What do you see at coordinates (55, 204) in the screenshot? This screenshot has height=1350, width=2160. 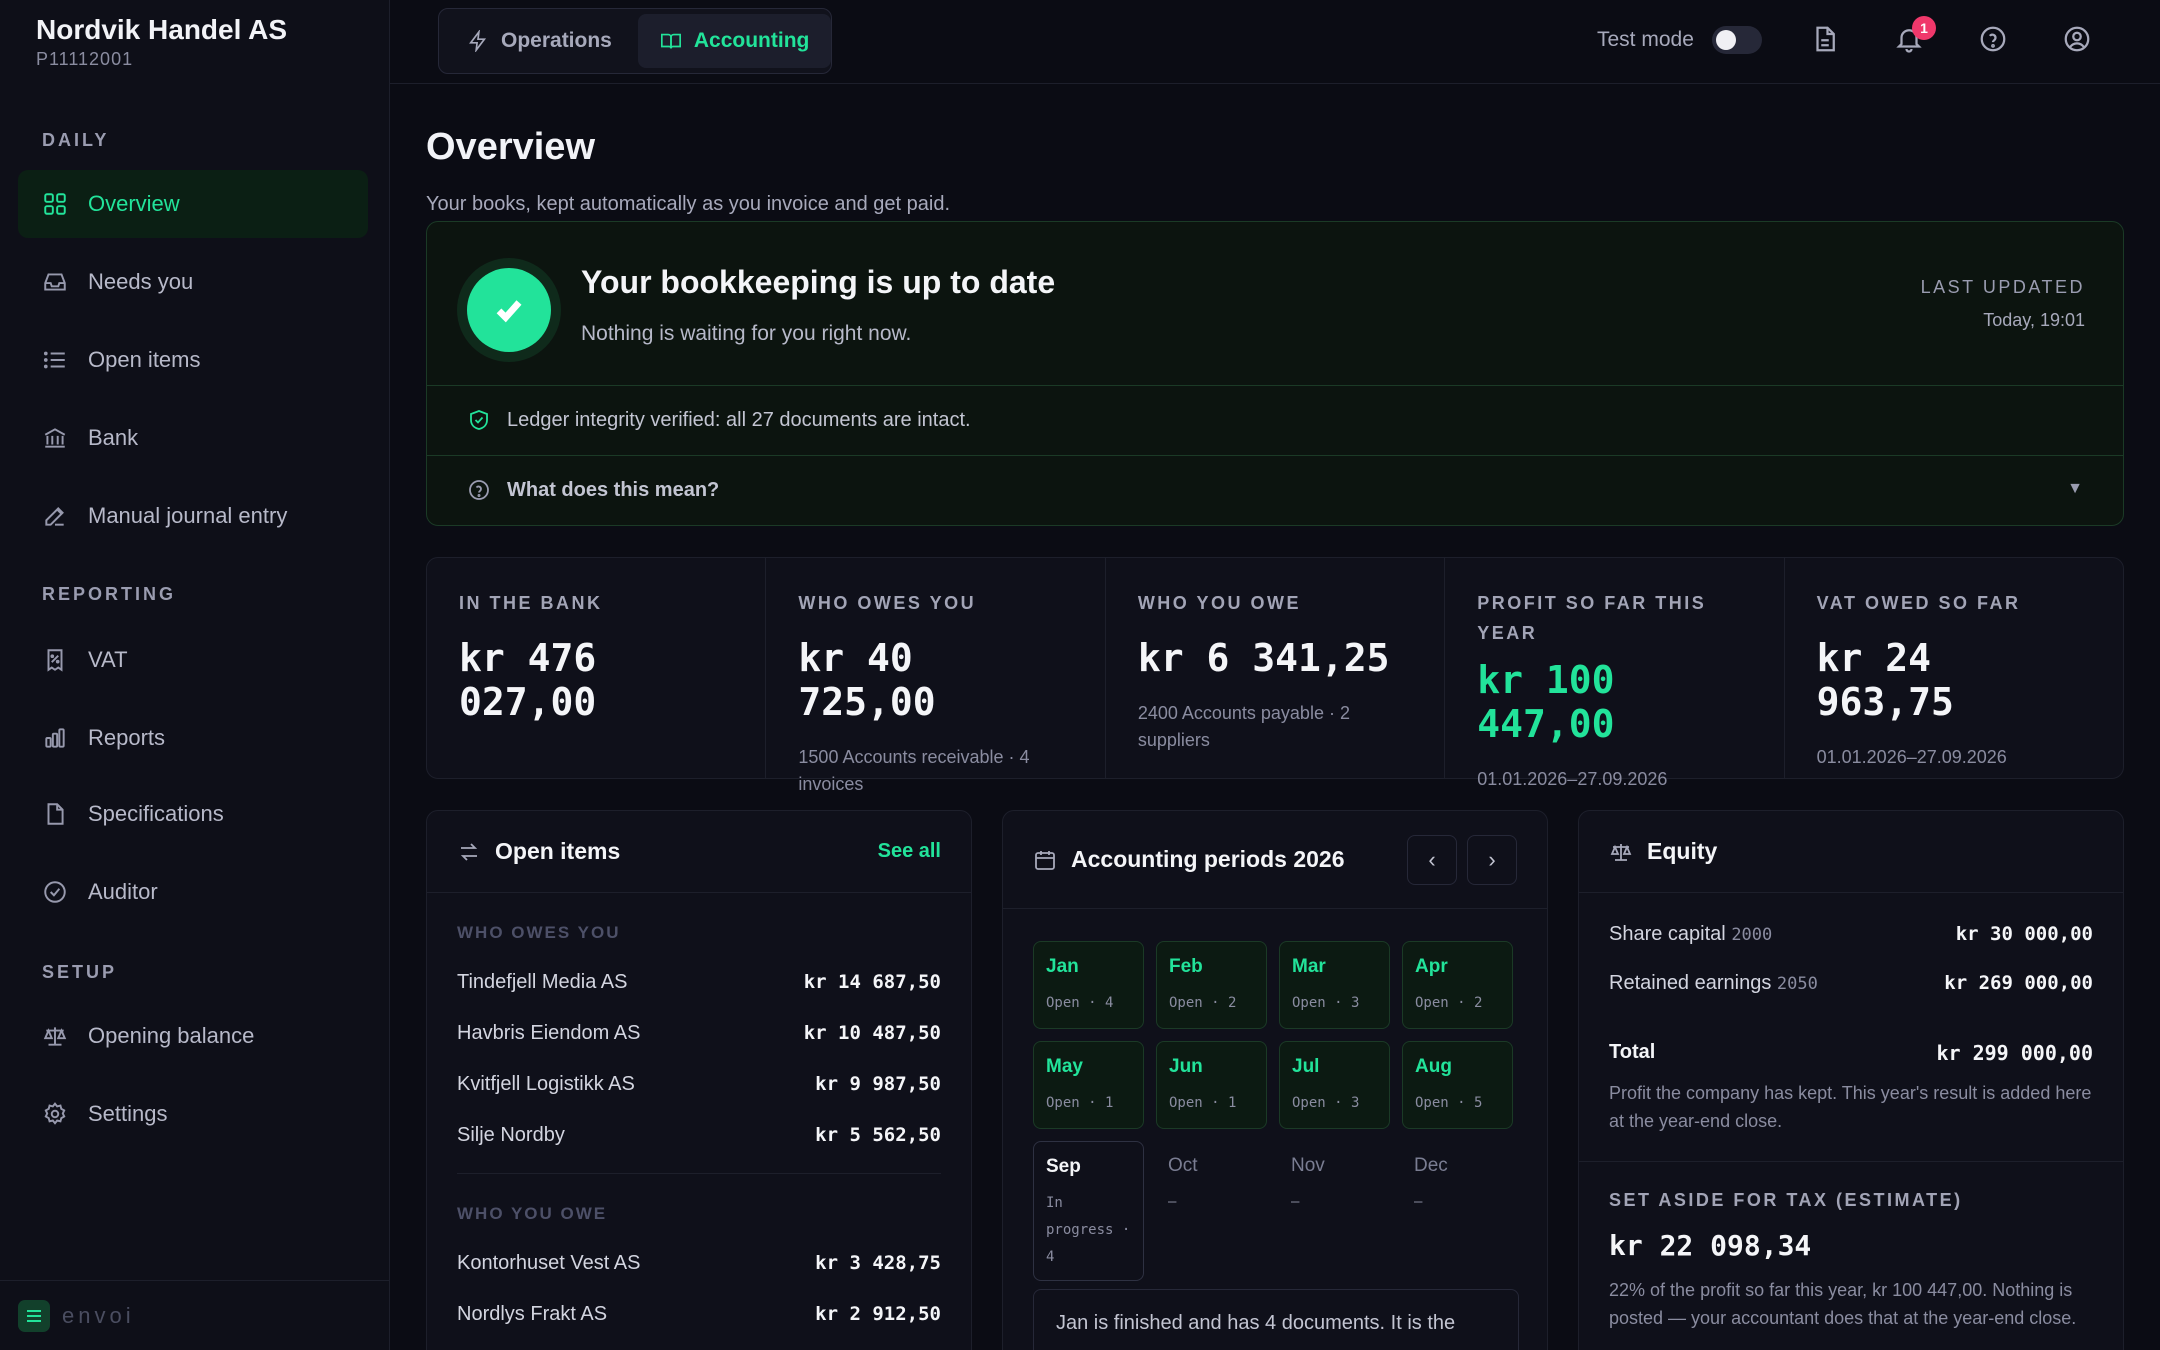 I see `grid-icon` at bounding box center [55, 204].